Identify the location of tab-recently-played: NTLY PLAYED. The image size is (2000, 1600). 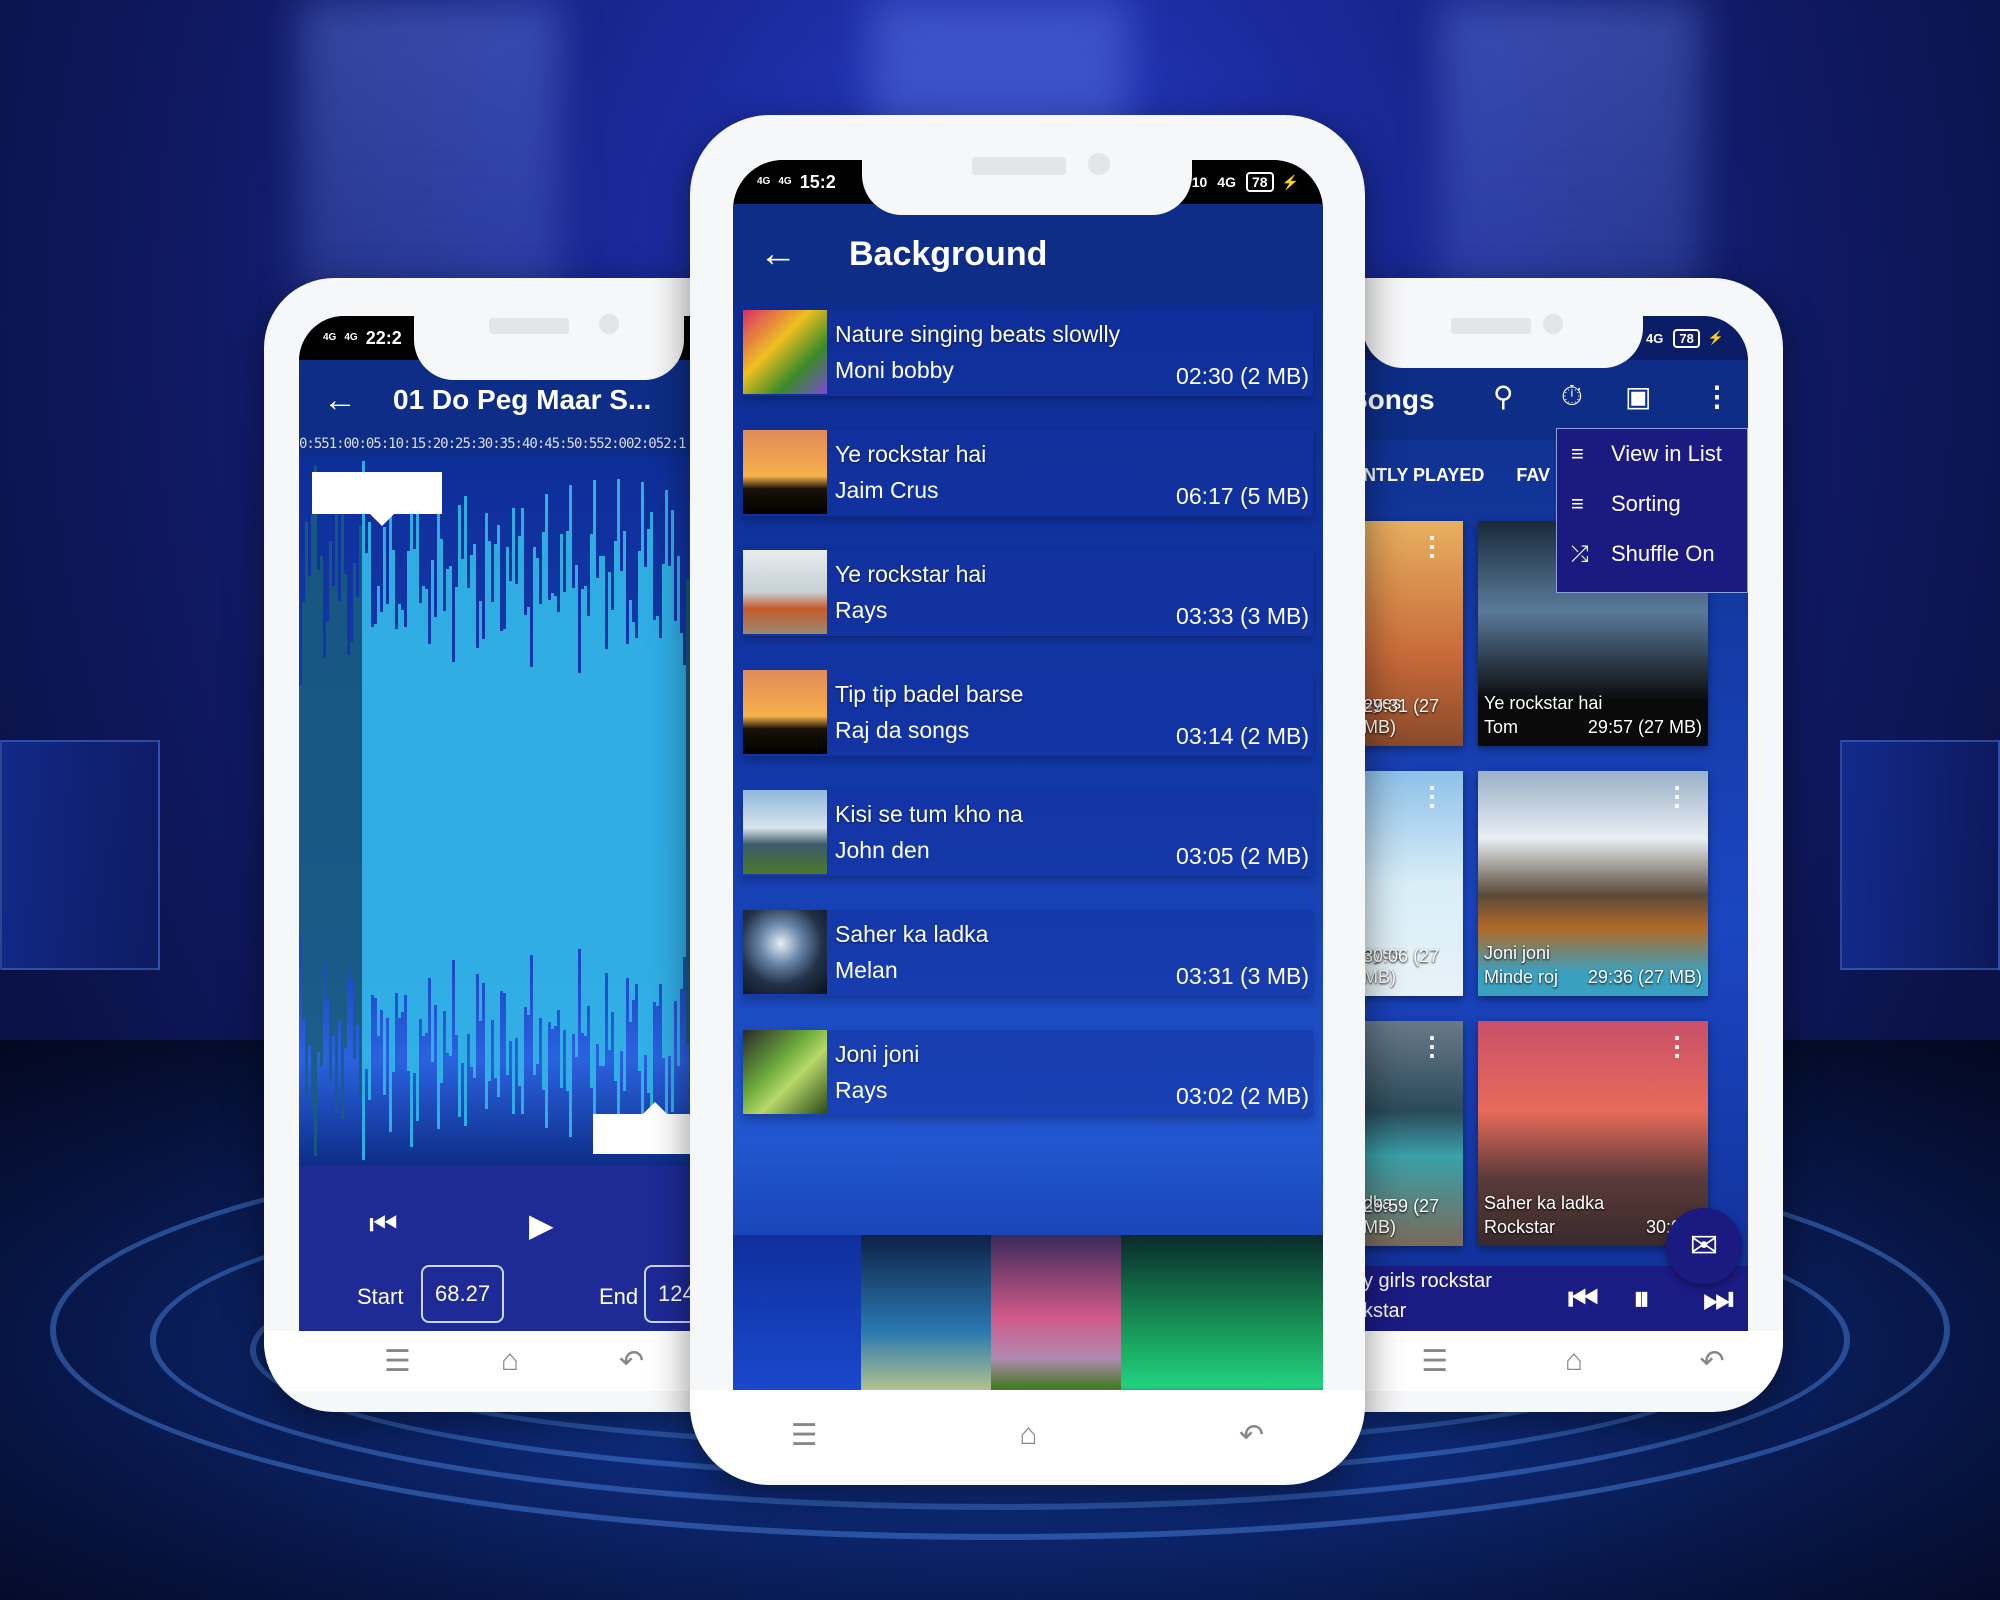
(1423, 475).